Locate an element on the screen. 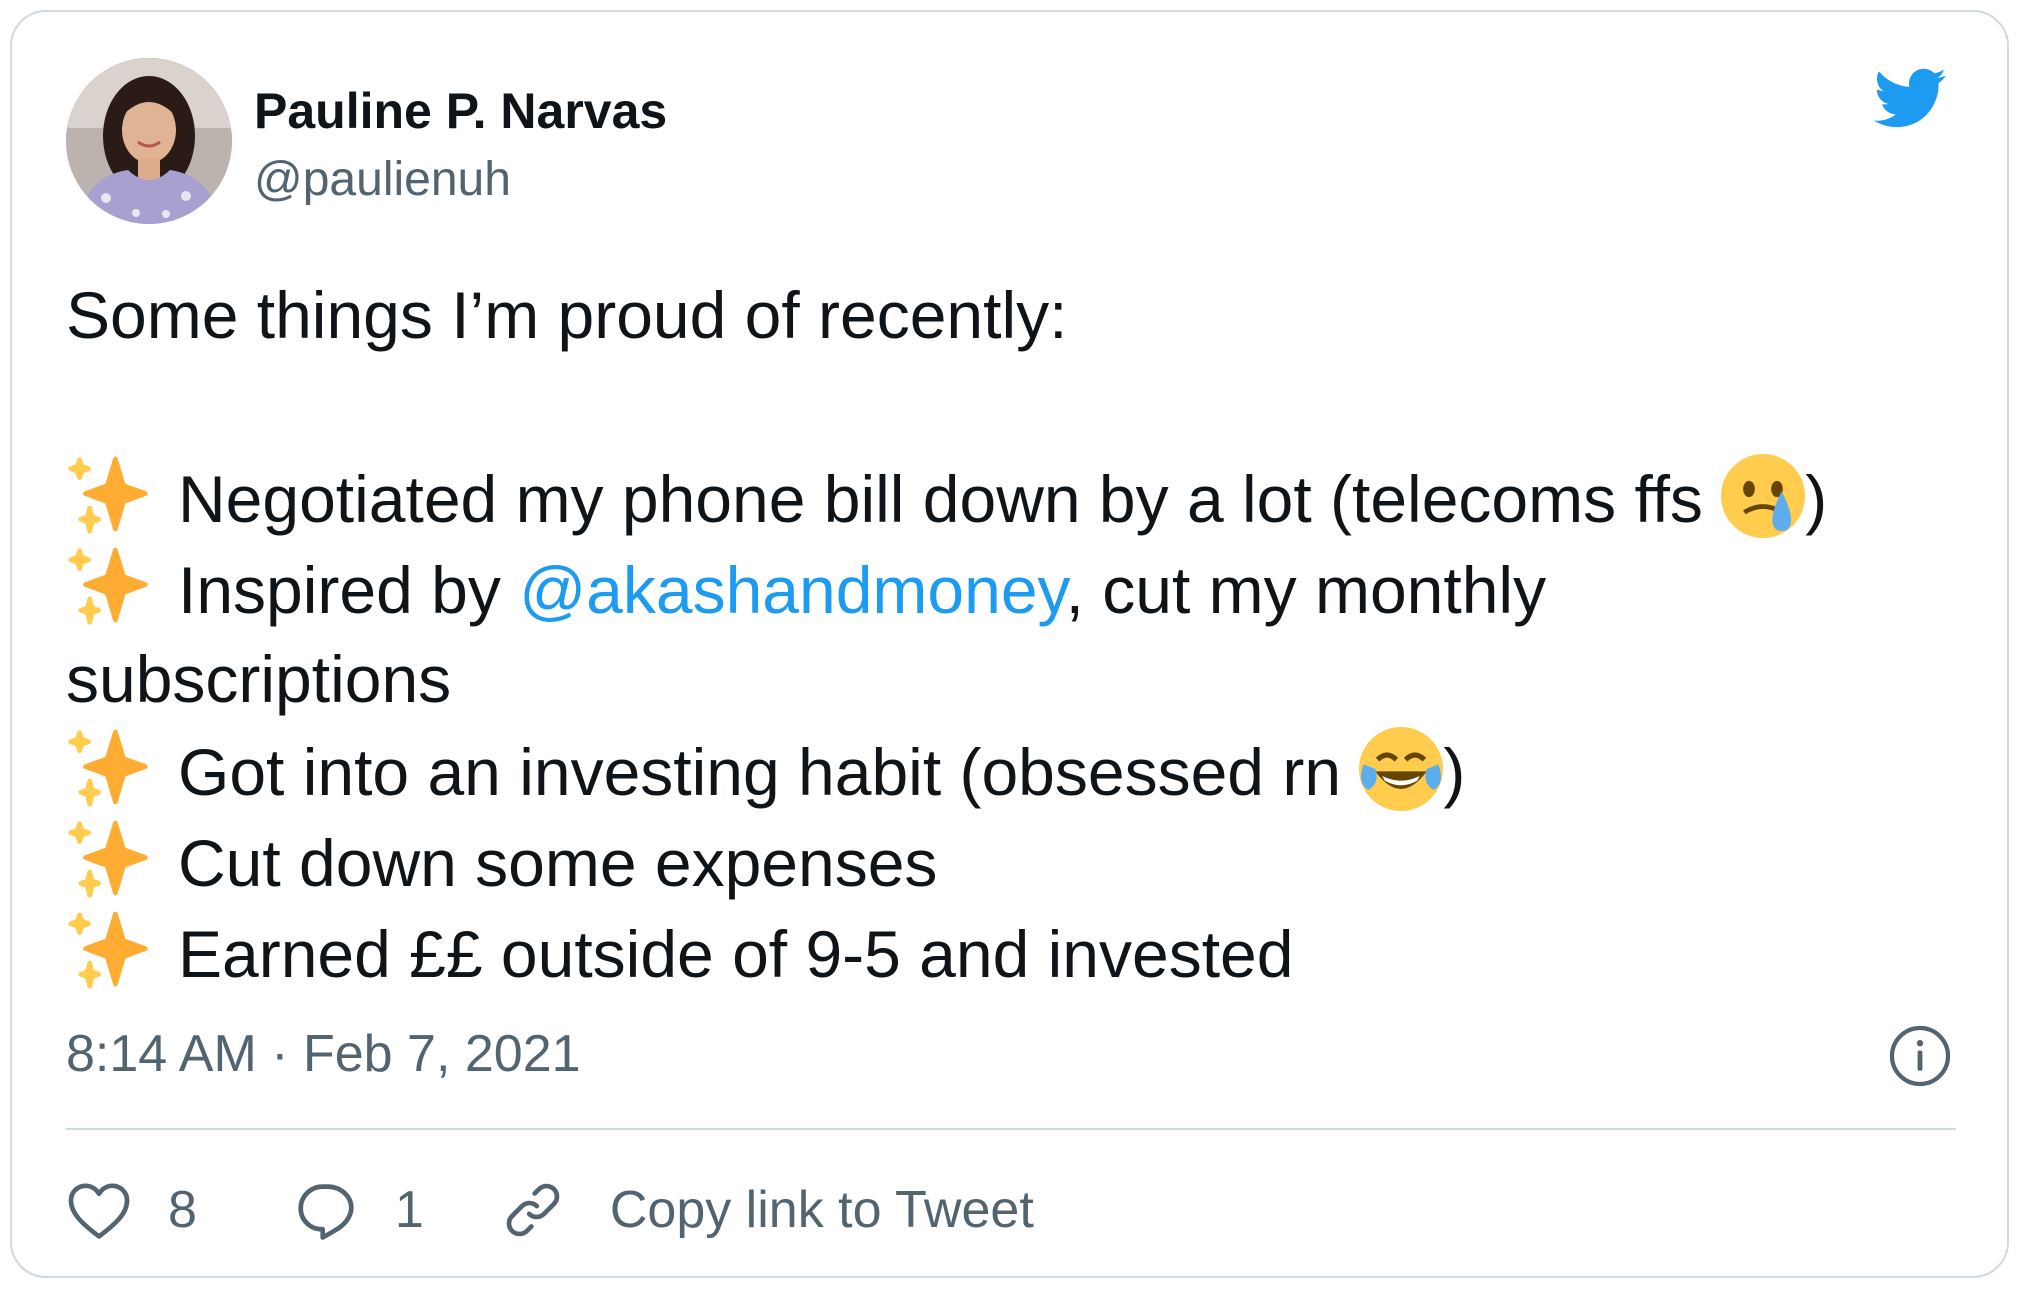  avatar is located at coordinates (149, 141).